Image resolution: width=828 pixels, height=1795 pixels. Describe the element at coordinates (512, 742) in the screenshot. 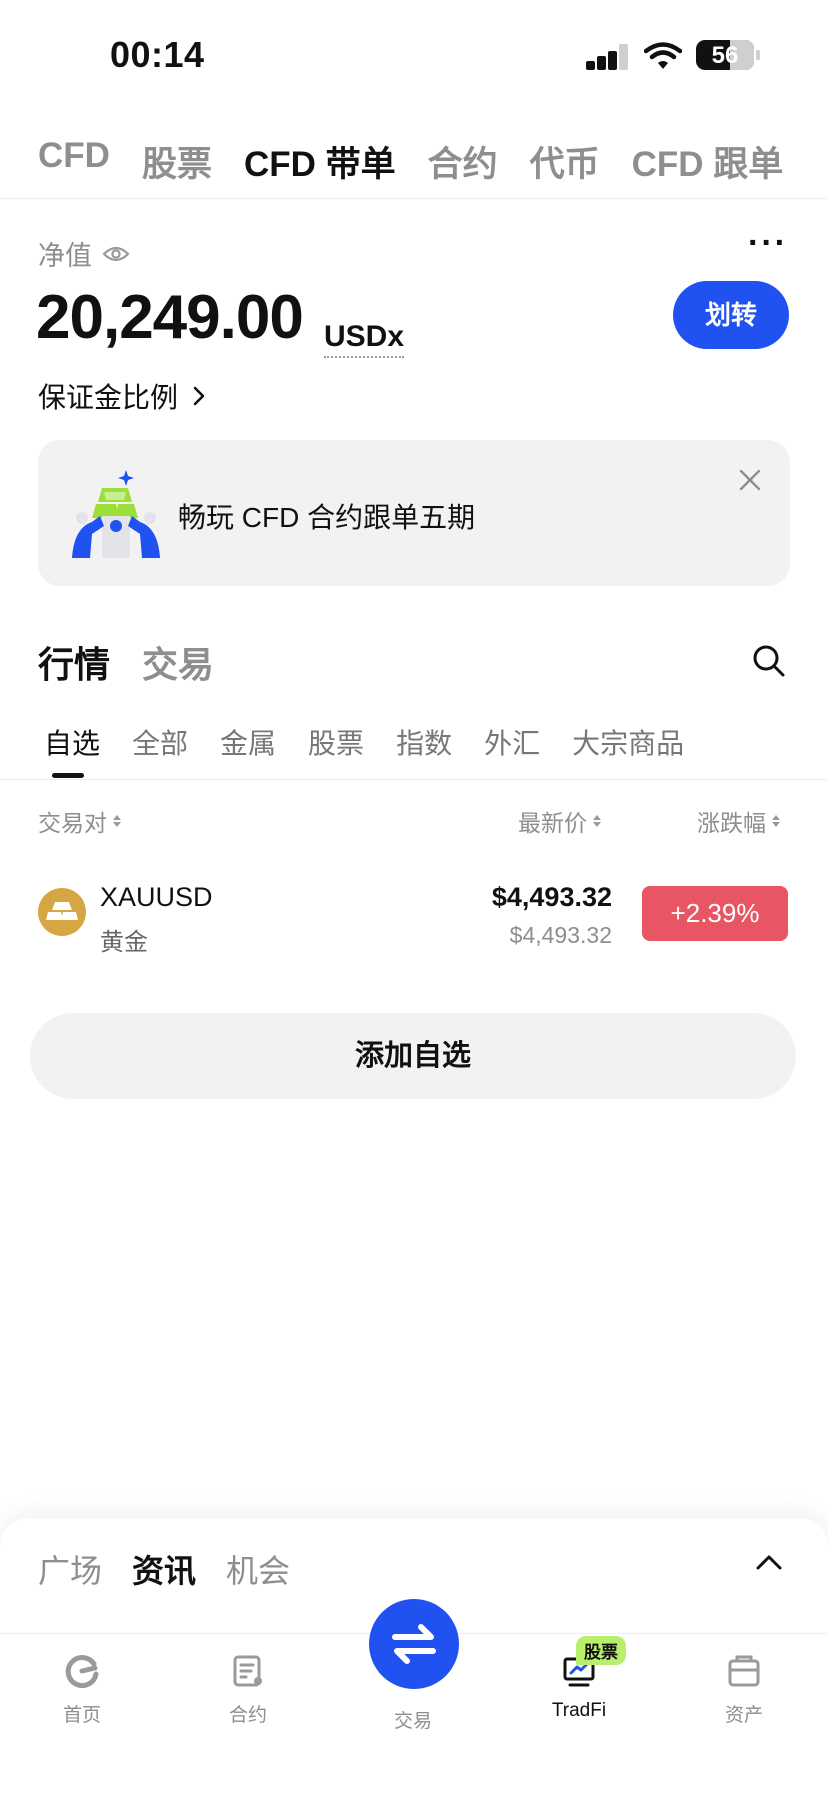

I see `category-forex: 外汇` at that location.